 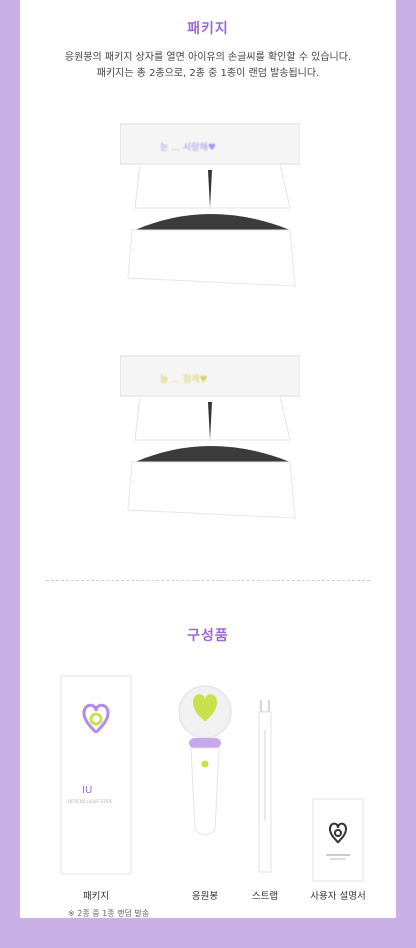 What do you see at coordinates (208, 636) in the screenshot?
I see `section-title-components: 구성품` at bounding box center [208, 636].